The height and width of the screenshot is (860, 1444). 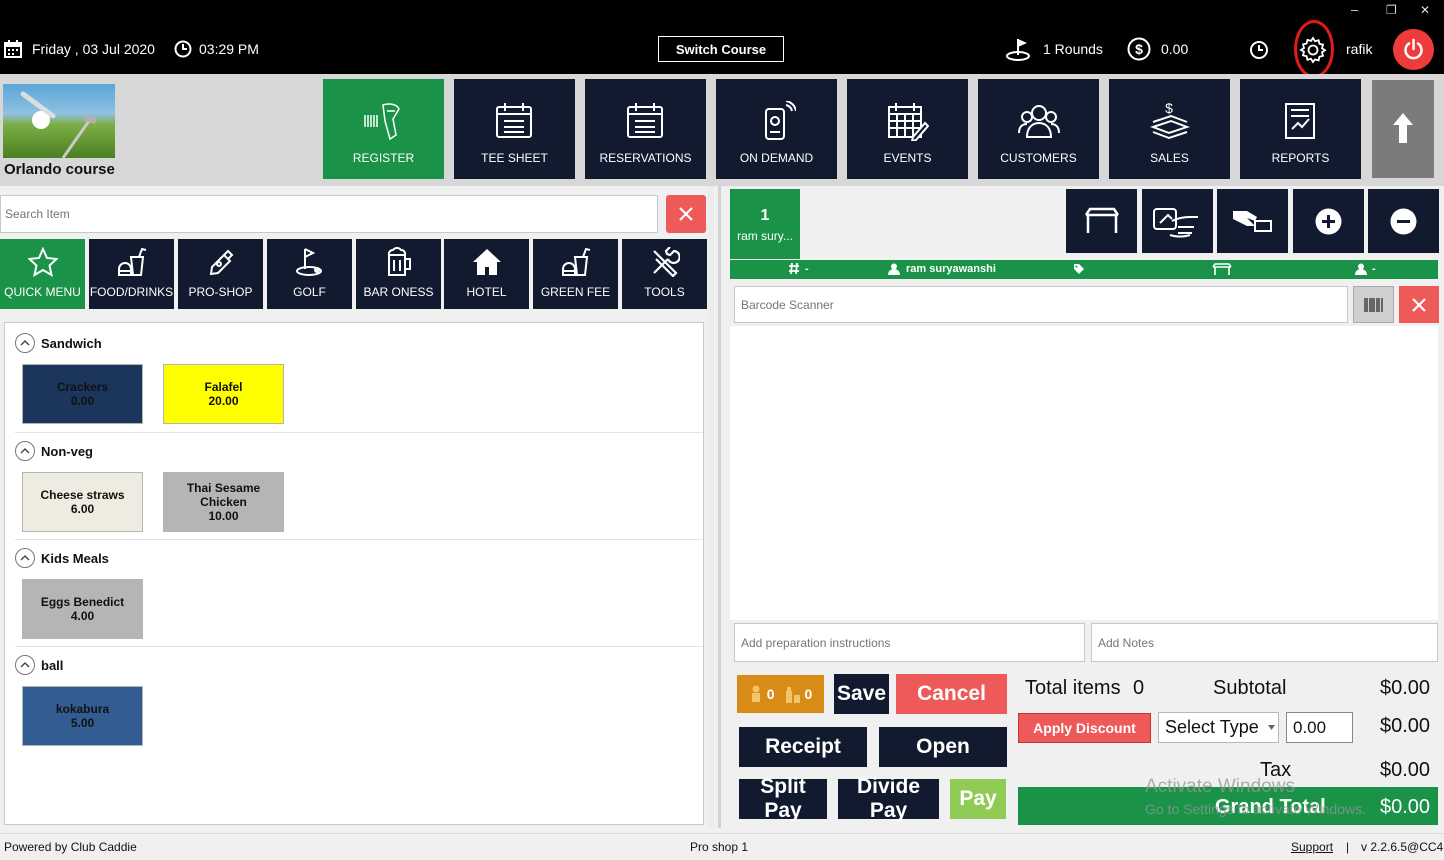 I want to click on category-pro-shop: PRO-SHOP, so click(x=220, y=274).